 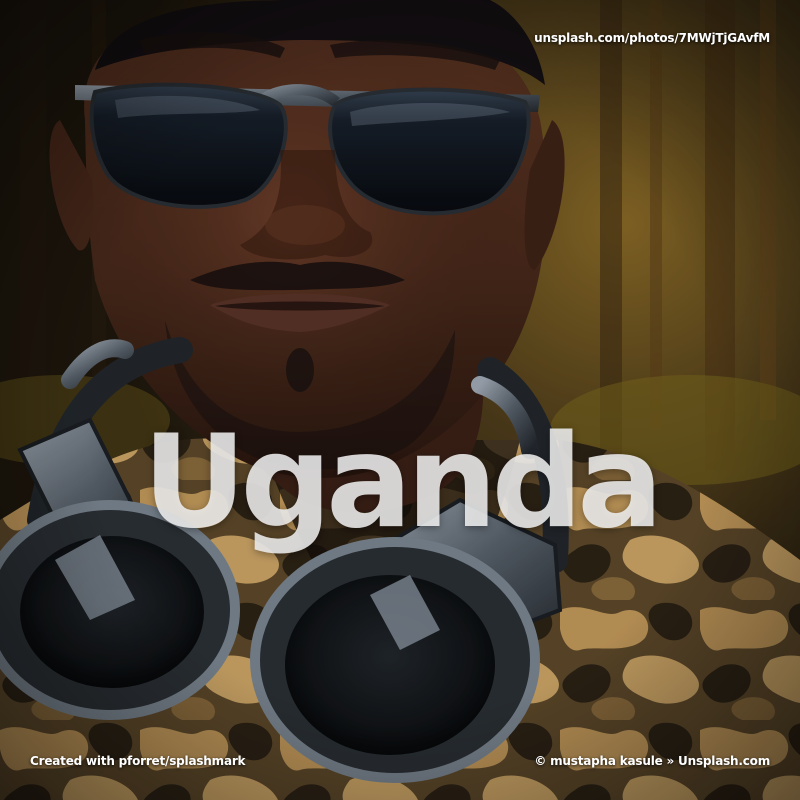 What do you see at coordinates (652, 761) in the screenshot?
I see `photo-credit: © mustapha kasule » Unsplash.com` at bounding box center [652, 761].